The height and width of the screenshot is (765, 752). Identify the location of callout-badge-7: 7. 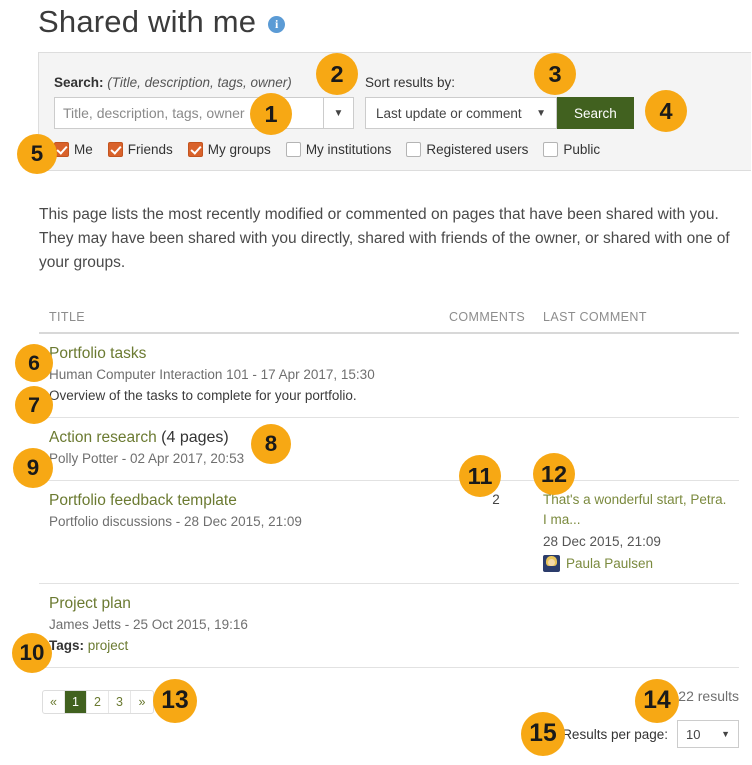
(34, 405).